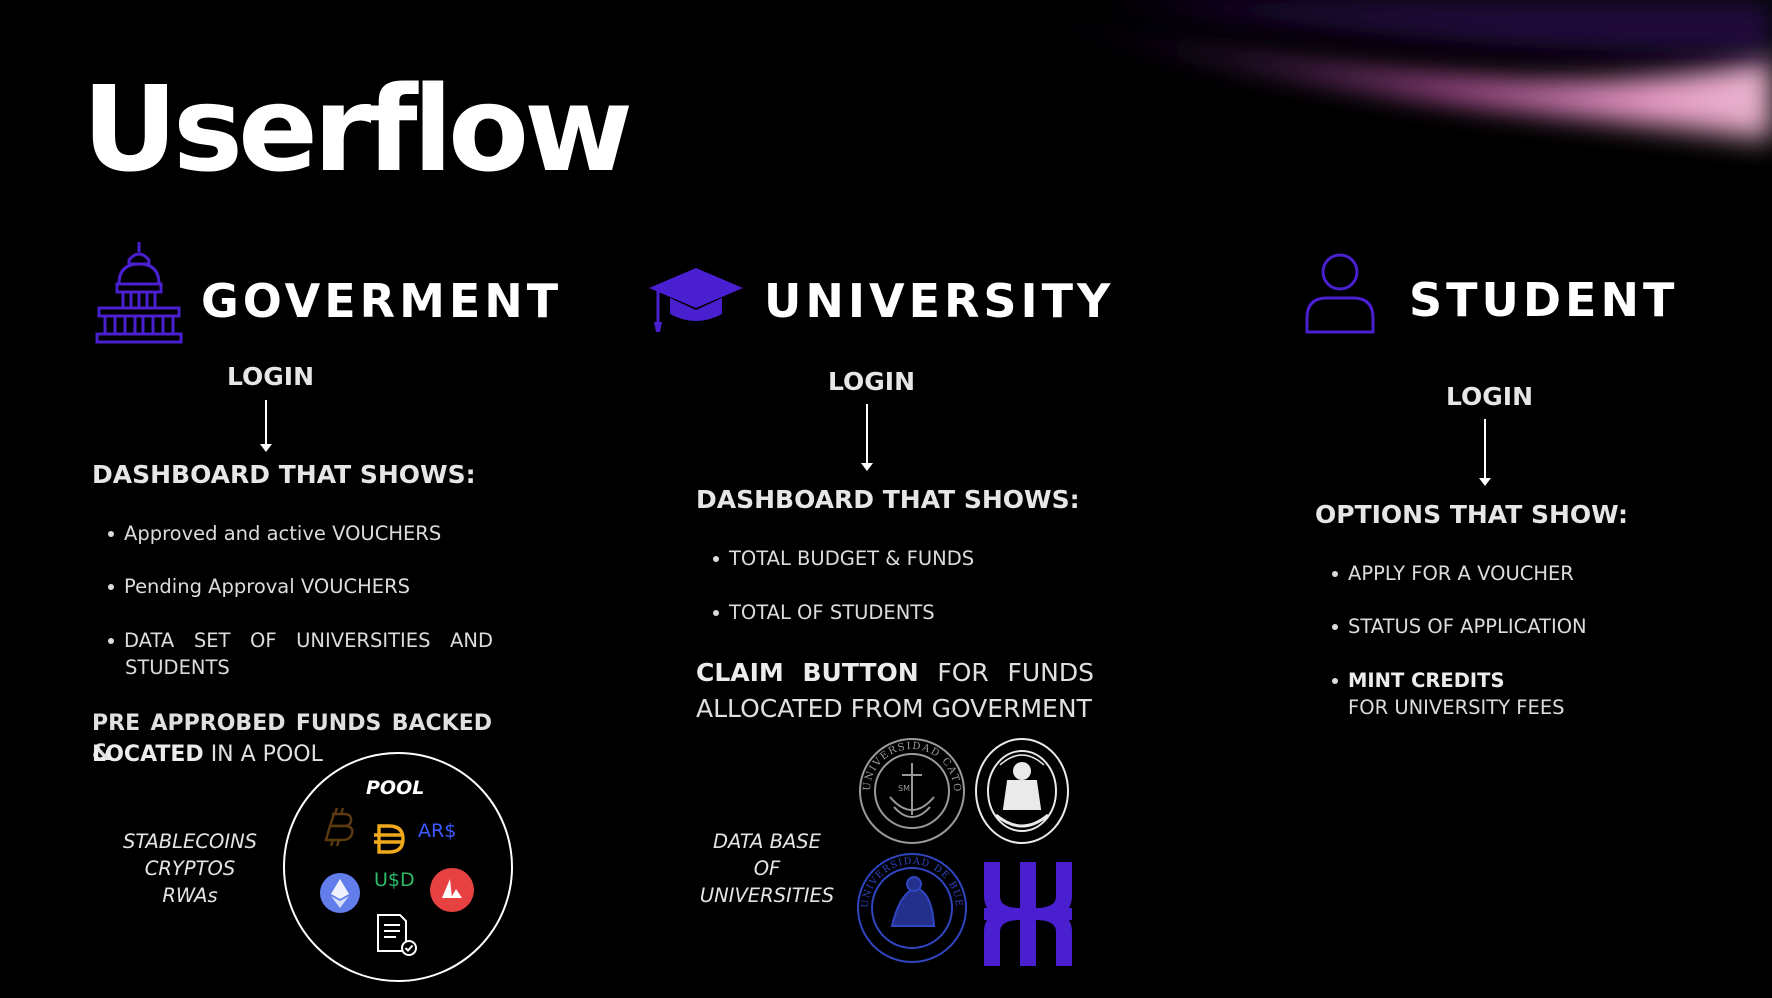  What do you see at coordinates (394, 880) in the screenshot?
I see `usd-token-label: U$D` at bounding box center [394, 880].